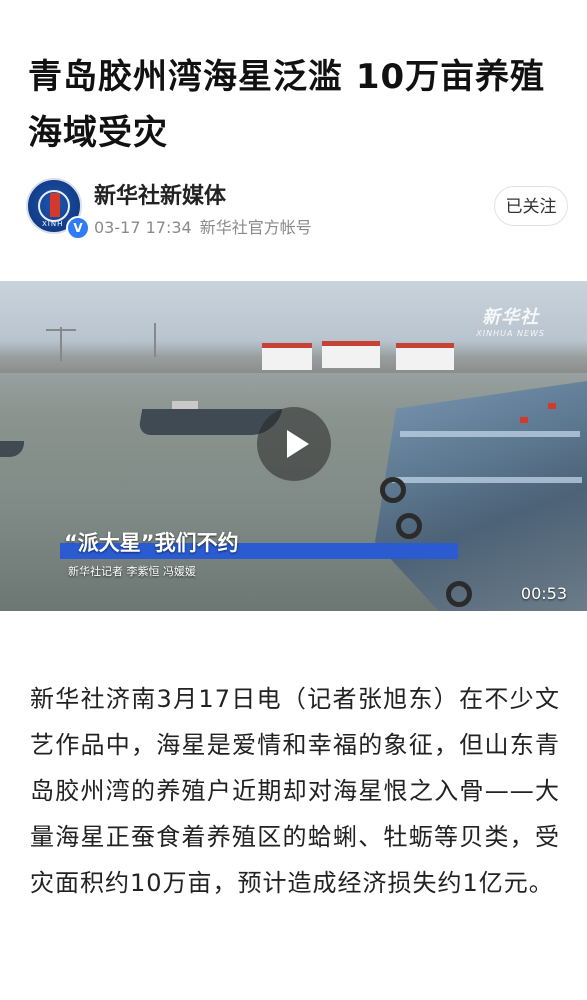 The width and height of the screenshot is (587, 1000). Describe the element at coordinates (287, 104) in the screenshot. I see `article-title: 青岛胶州湾海星泛滥 10万亩养殖海域受灾` at that location.